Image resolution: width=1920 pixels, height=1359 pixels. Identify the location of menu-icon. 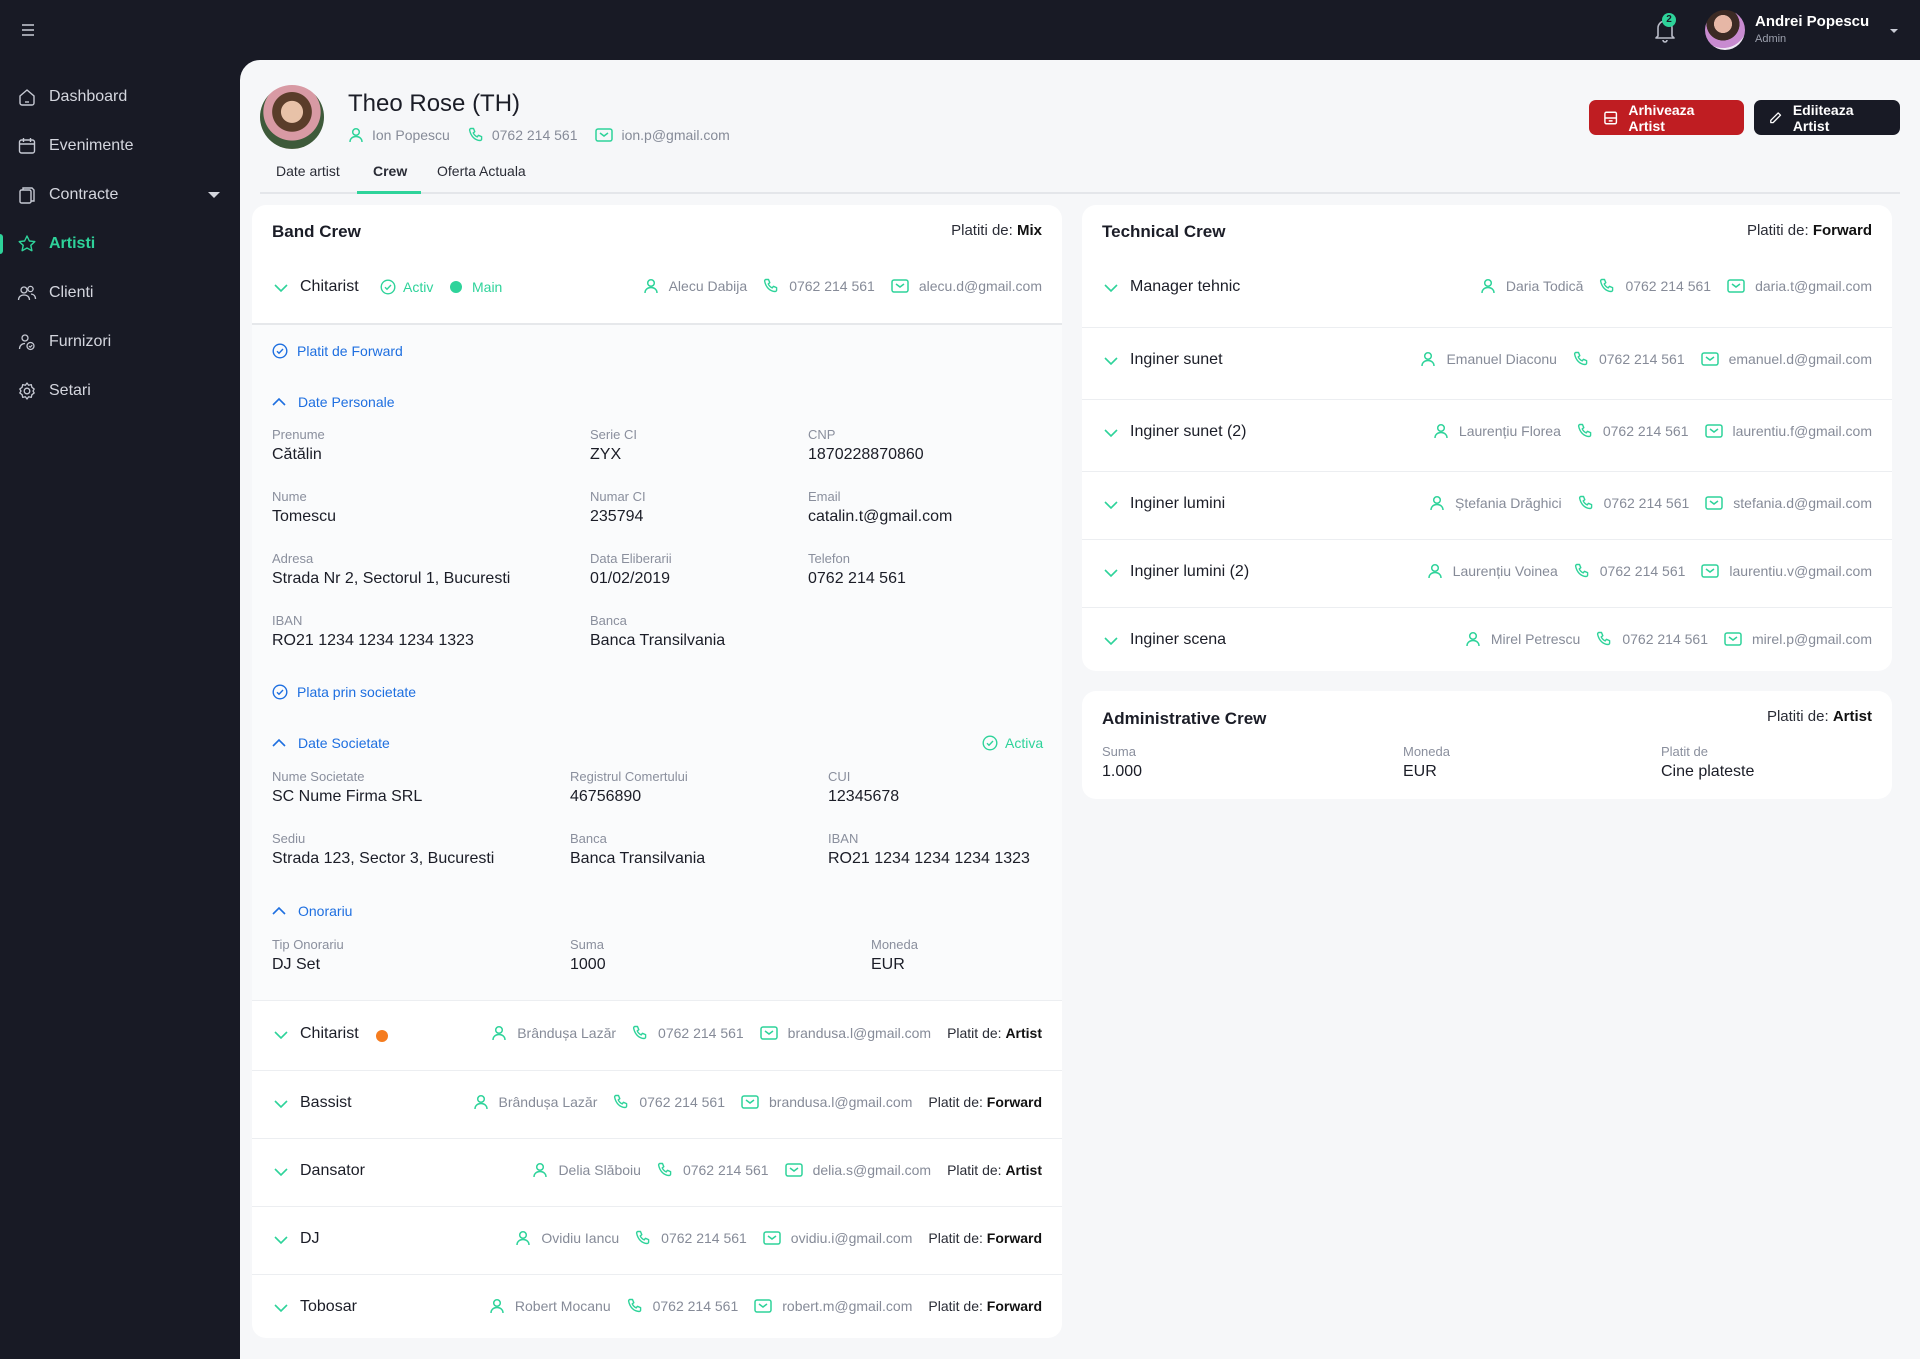
(28, 30).